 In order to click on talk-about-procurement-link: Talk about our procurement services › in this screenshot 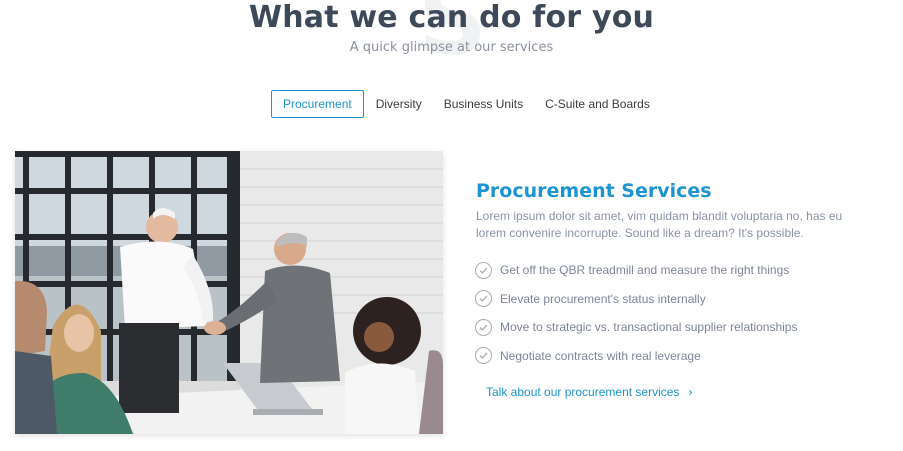, I will do `click(589, 392)`.